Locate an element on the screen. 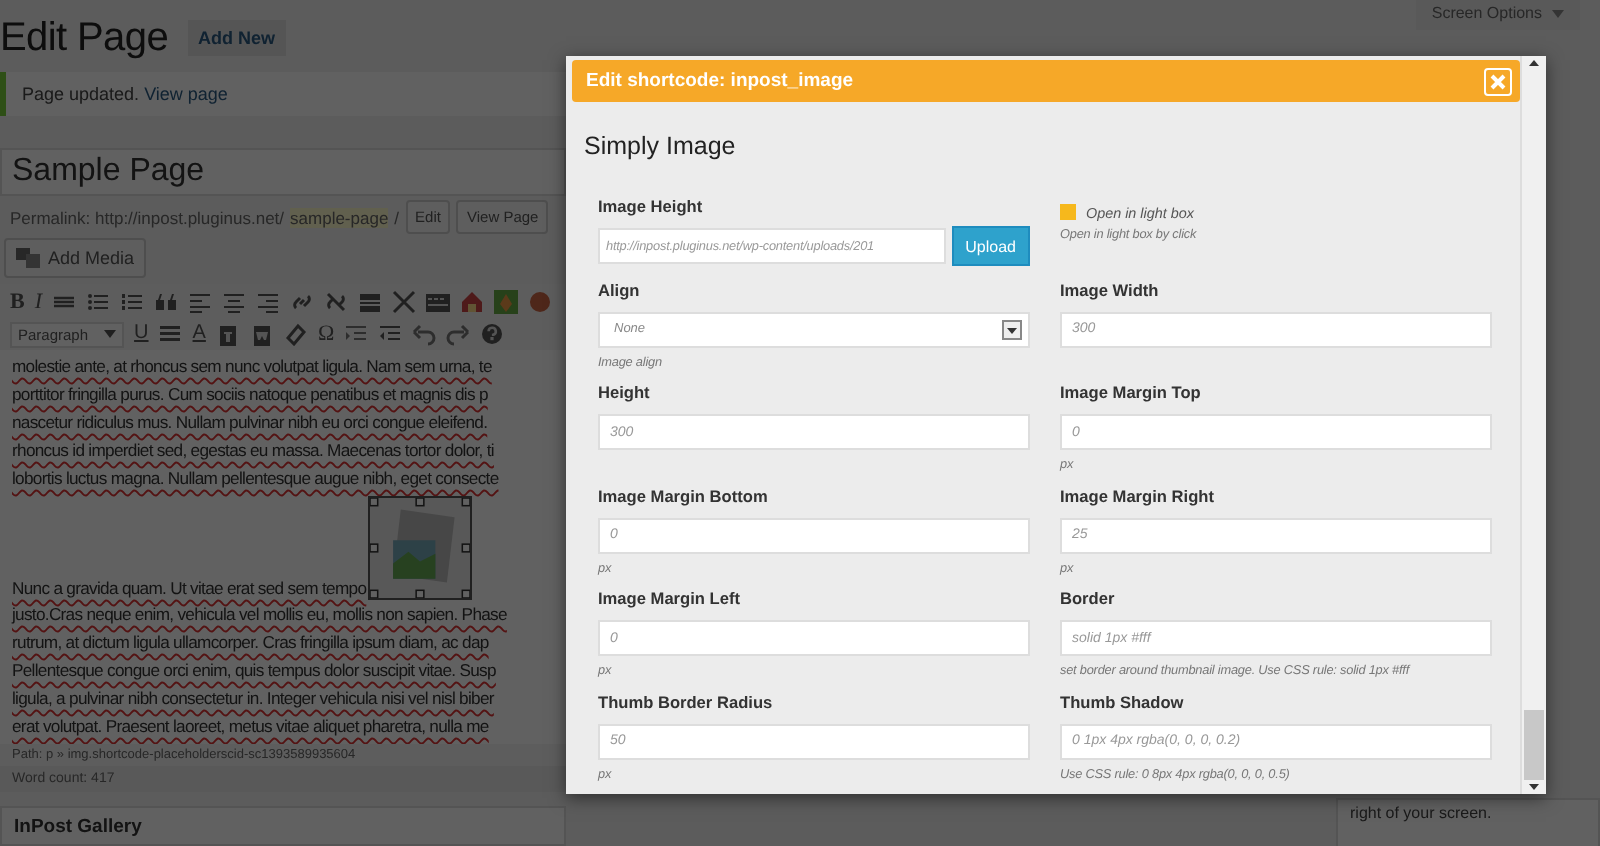 The height and width of the screenshot is (846, 1600). undo-icon is located at coordinates (424, 334).